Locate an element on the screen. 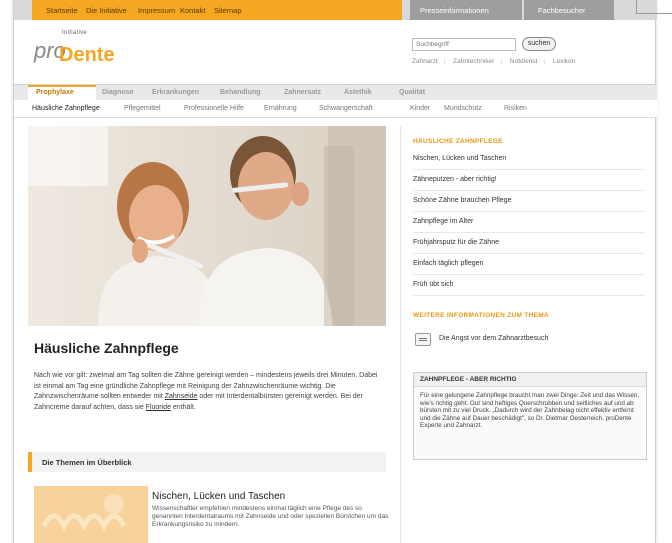 This screenshot has width=672, height=543. teaser-title: Nischen, Lücken und Taschen is located at coordinates (218, 496).